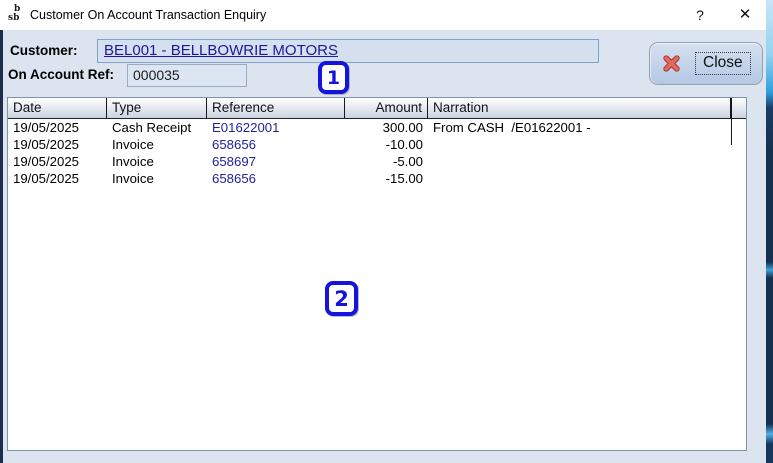  What do you see at coordinates (404, 144) in the screenshot?
I see `cell-amount: -10.00` at bounding box center [404, 144].